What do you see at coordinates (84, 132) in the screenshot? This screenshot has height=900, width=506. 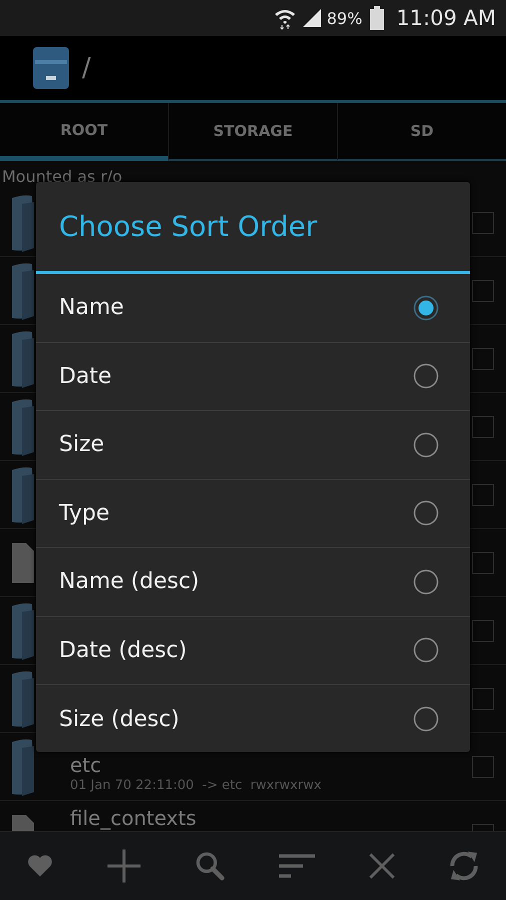 I see `tab: ROOT` at bounding box center [84, 132].